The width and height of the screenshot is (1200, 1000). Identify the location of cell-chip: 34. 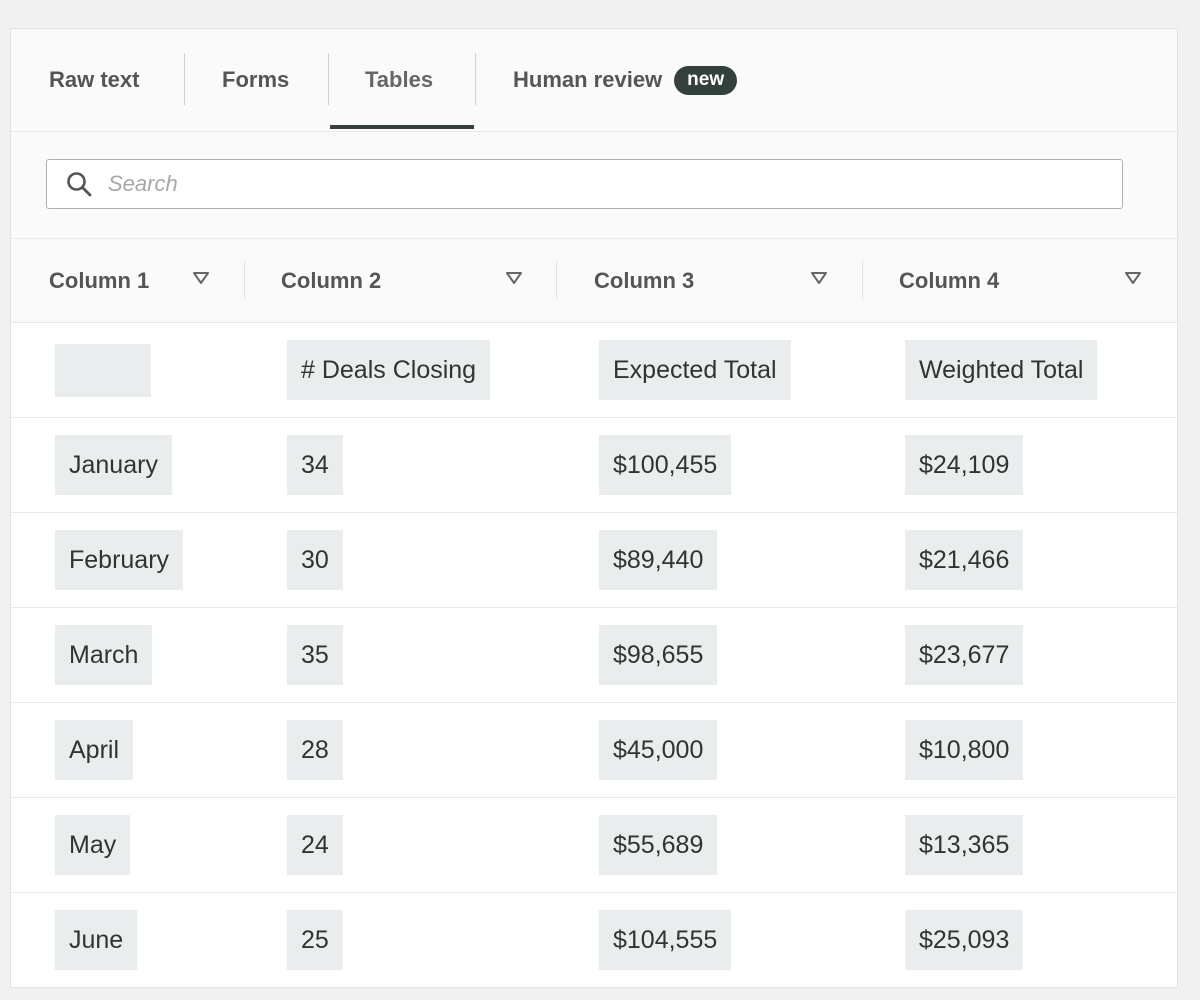
(315, 465).